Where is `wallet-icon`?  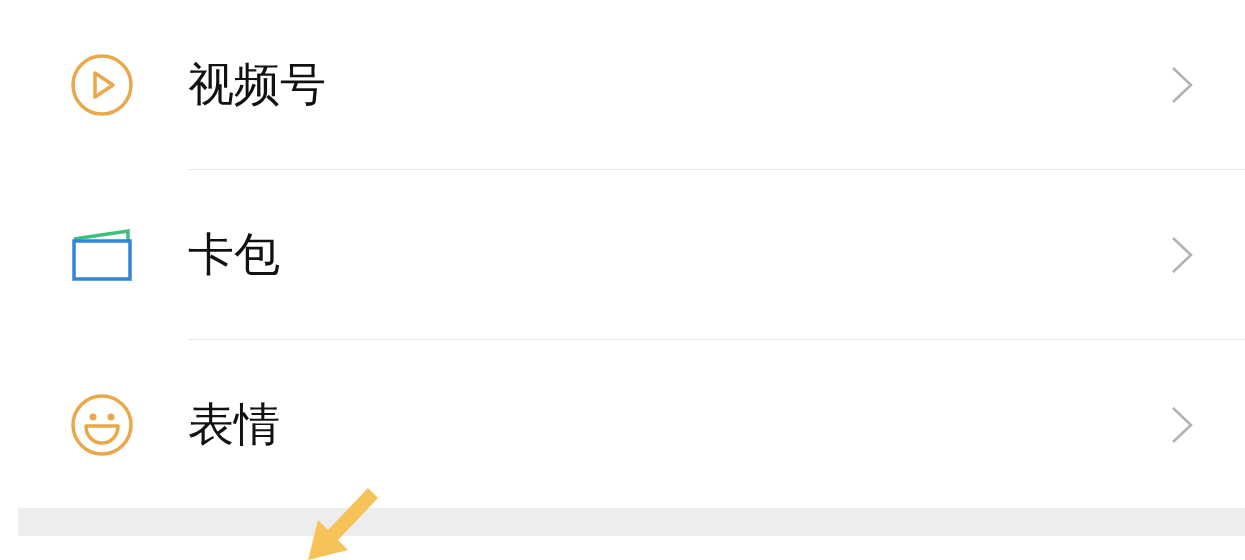
wallet-icon is located at coordinates (102, 255).